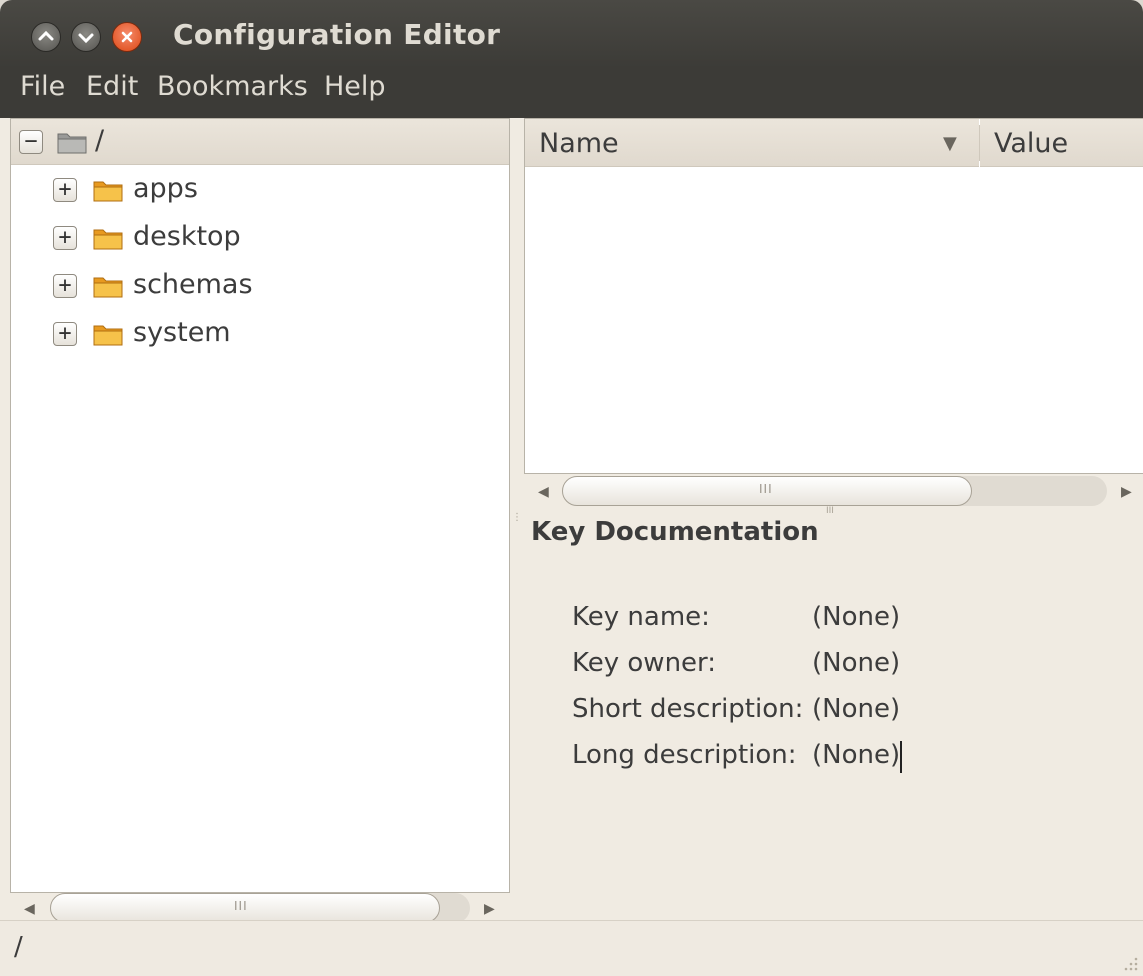 The width and height of the screenshot is (1143, 976). I want to click on tree-item-label: system, so click(182, 332).